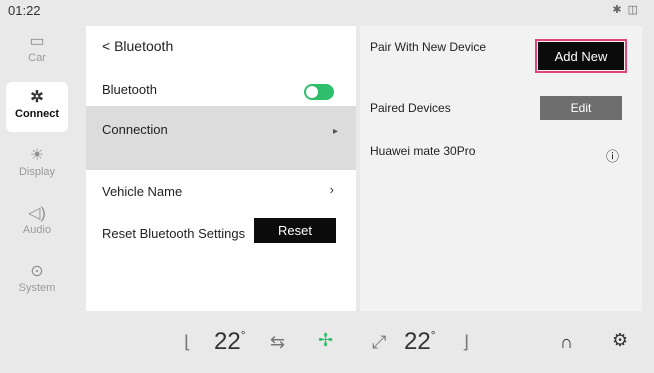 The width and height of the screenshot is (654, 373). I want to click on sidebar-item-system: ⊙ System, so click(37, 281).